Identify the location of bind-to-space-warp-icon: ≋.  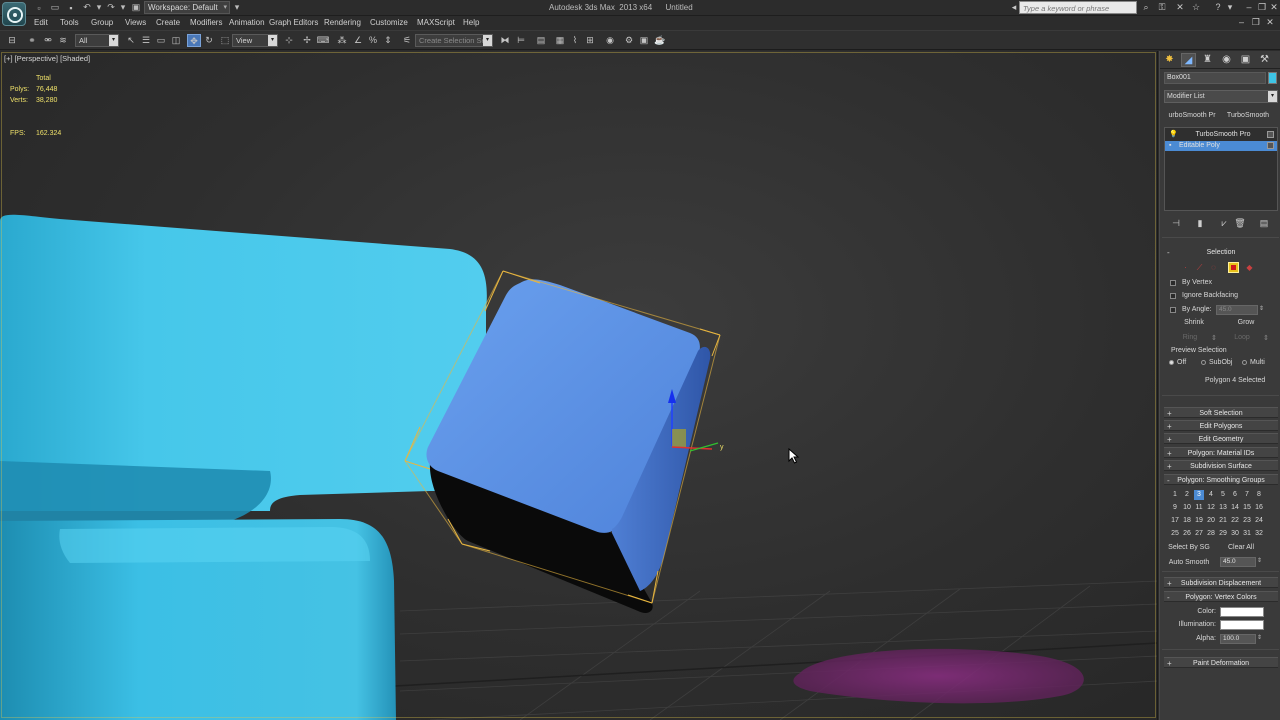
(63, 40).